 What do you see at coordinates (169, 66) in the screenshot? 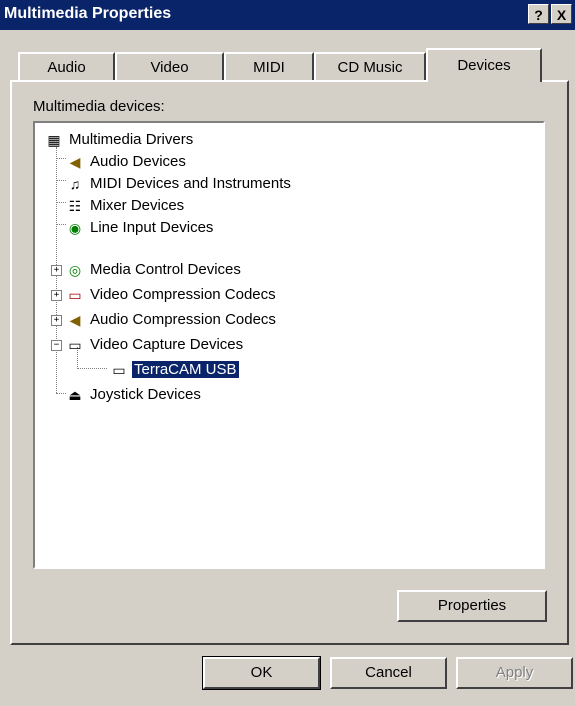
I see `tab-video: Video` at bounding box center [169, 66].